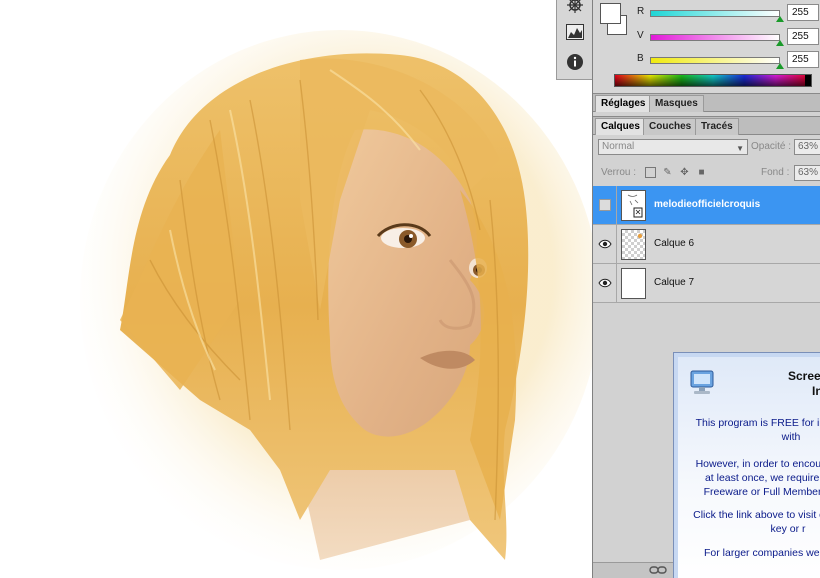  I want to click on dialog-text-line: This program is FREE for inc, so click(757, 423).